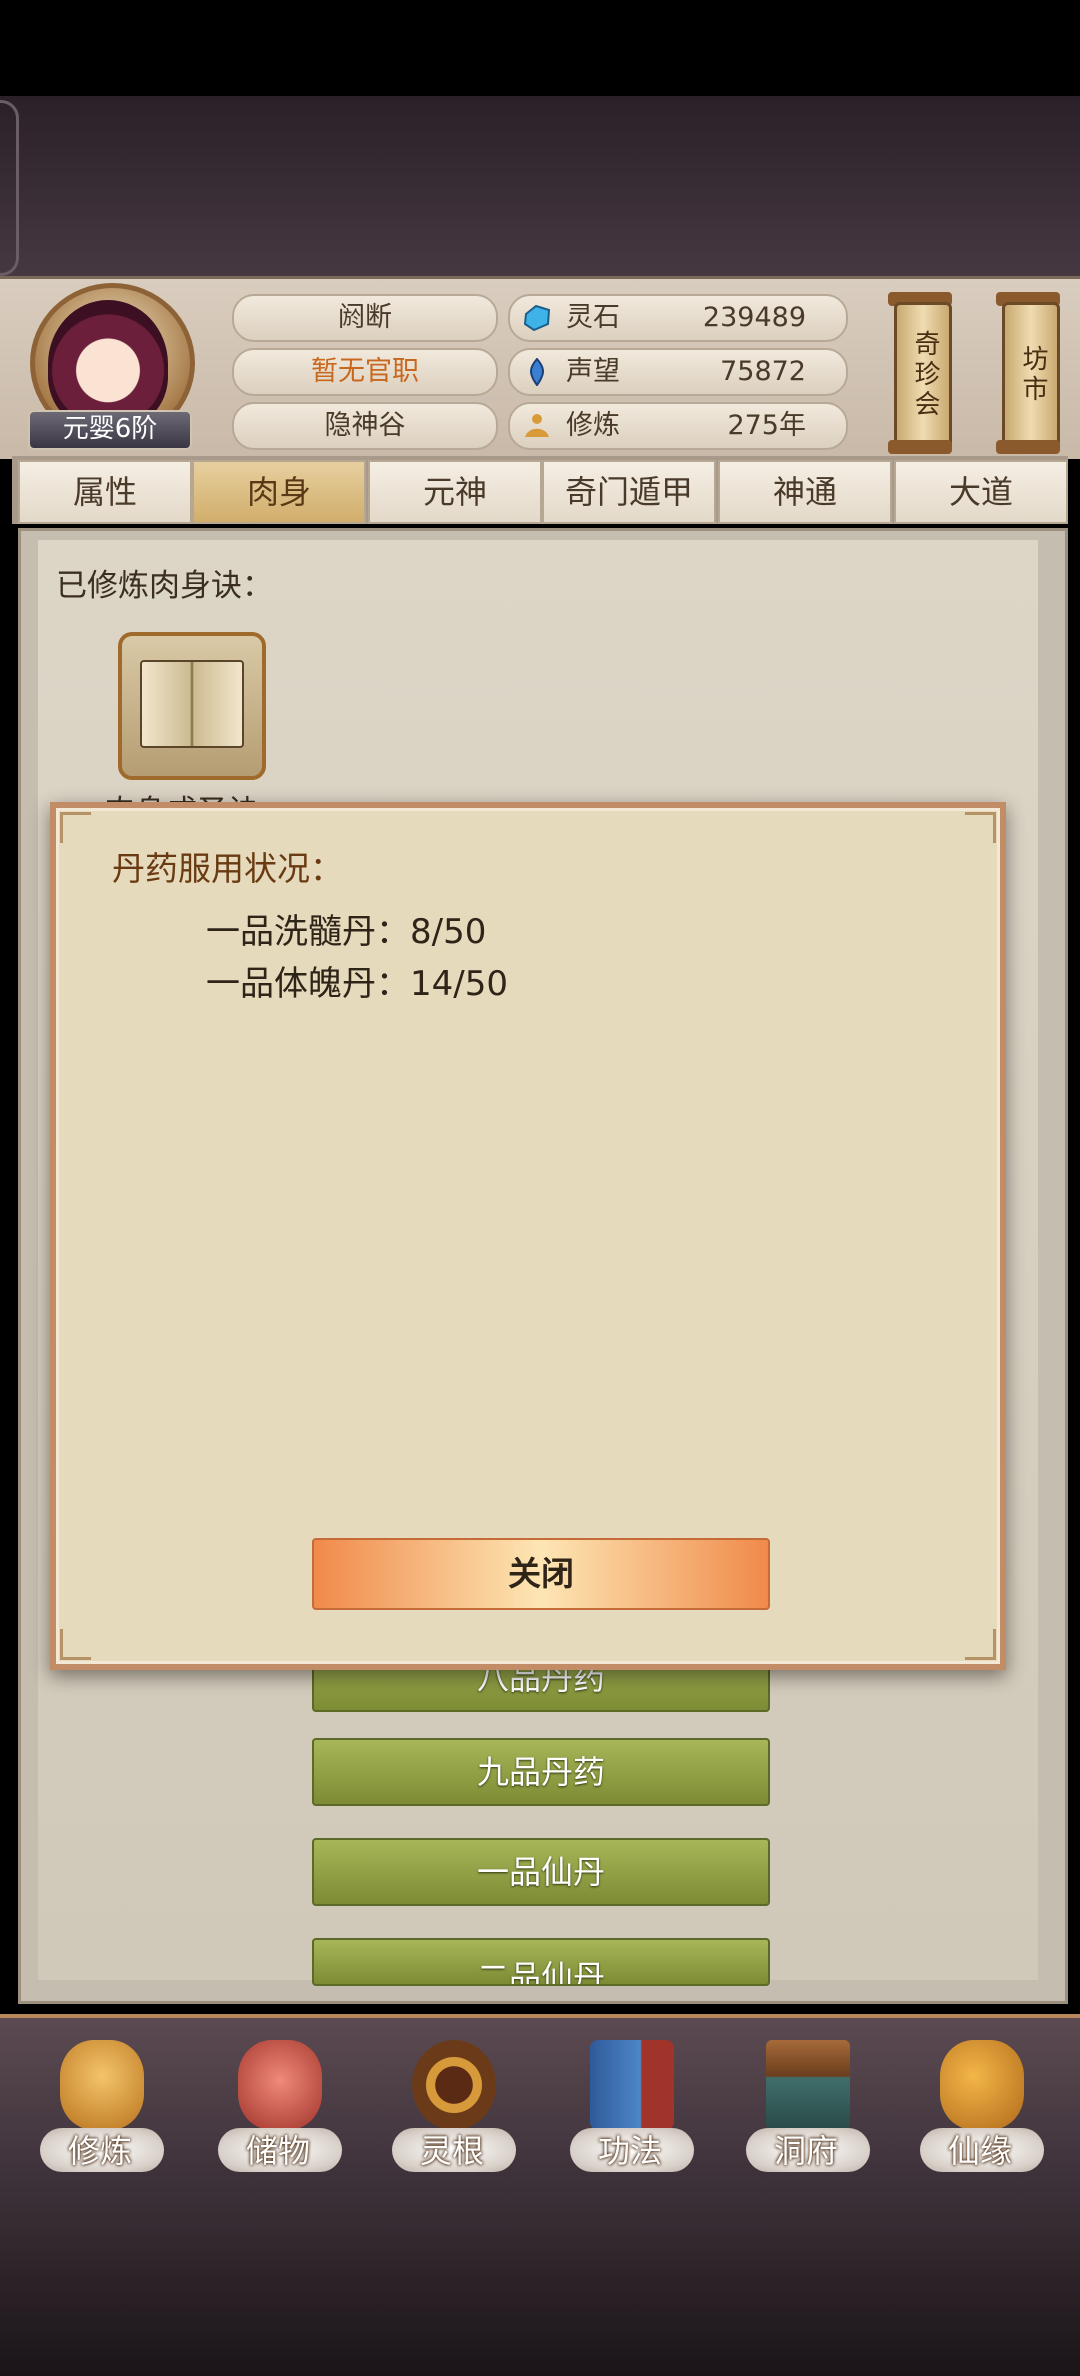  Describe the element at coordinates (537, 372) in the screenshot. I see `prestige-icon` at that location.